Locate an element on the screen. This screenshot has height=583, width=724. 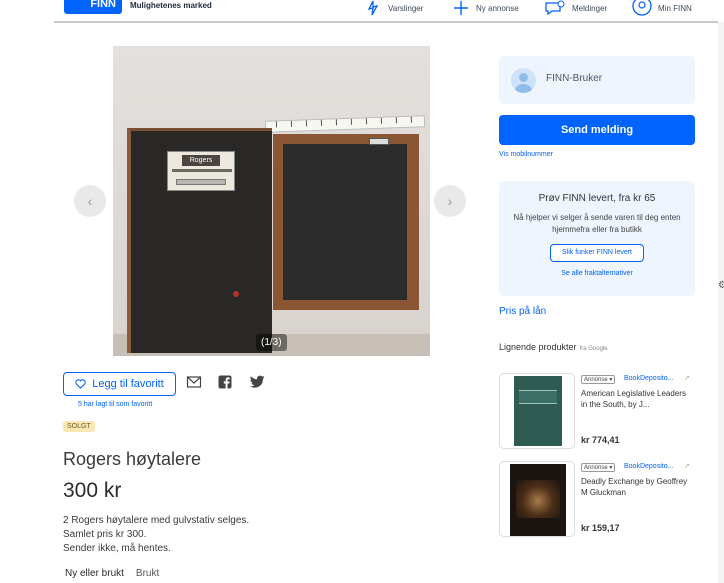
similar-source: fra Google is located at coordinates (593, 349).